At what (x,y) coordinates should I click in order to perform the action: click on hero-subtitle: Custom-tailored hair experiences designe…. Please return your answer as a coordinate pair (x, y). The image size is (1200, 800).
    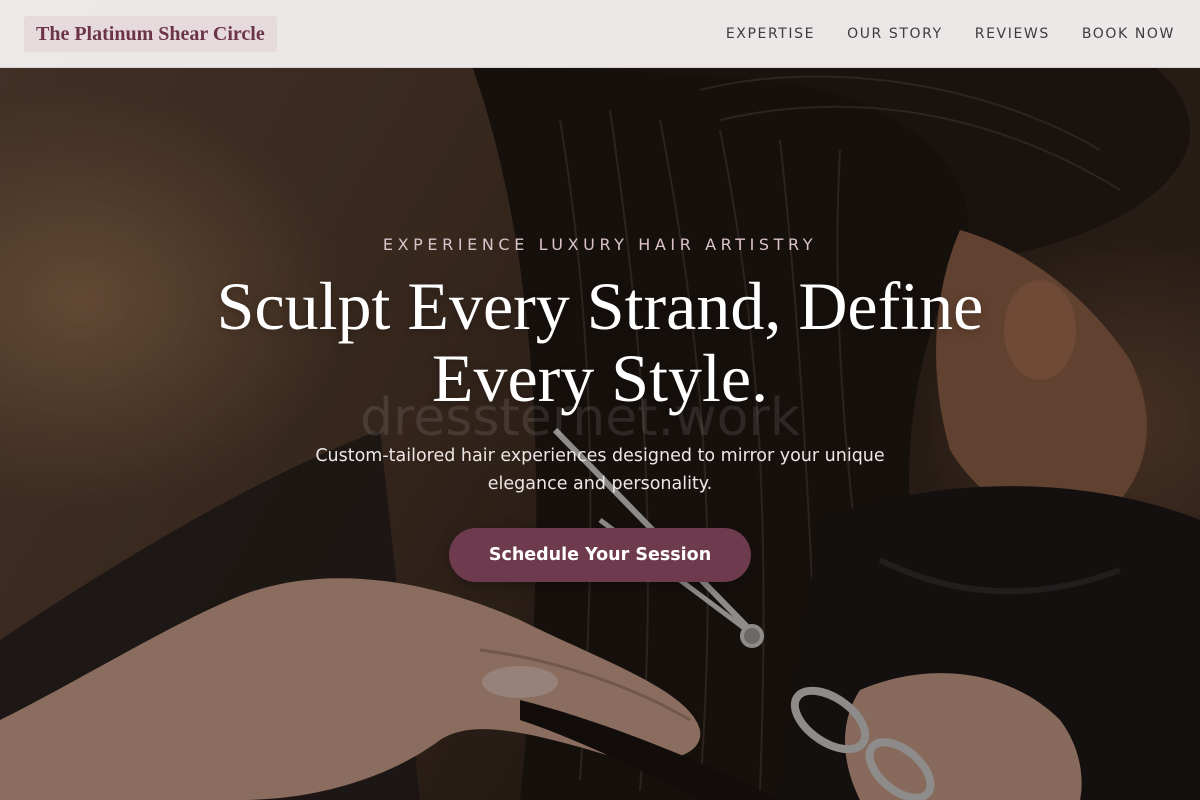
    Looking at the image, I should click on (600, 470).